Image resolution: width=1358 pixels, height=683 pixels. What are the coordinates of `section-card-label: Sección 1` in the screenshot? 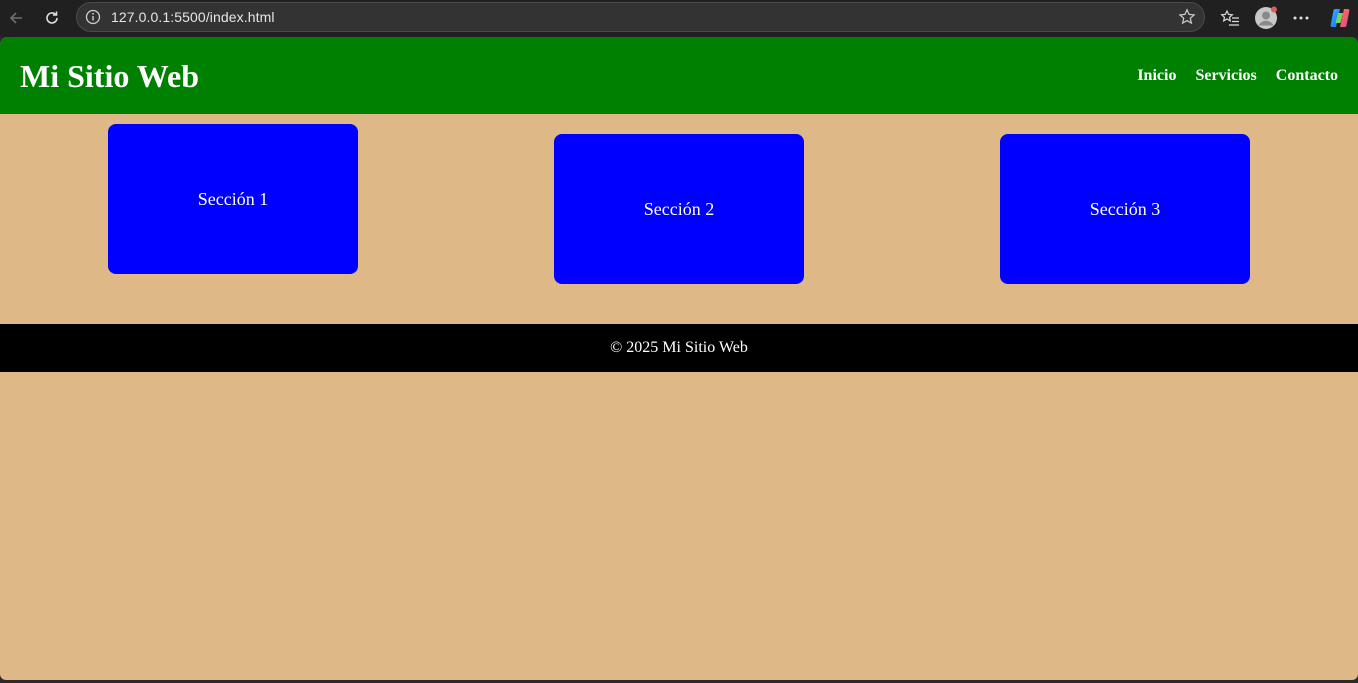 It's located at (233, 198).